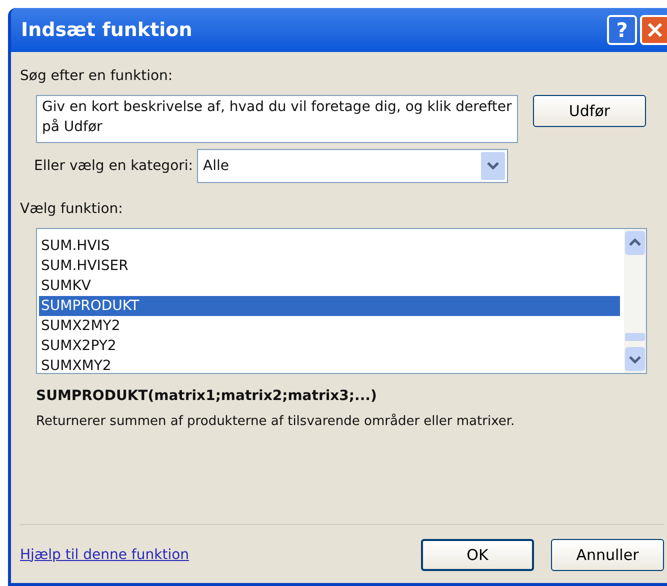  Describe the element at coordinates (329, 266) in the screenshot. I see `function-list-item: SUM.HVISER` at that location.